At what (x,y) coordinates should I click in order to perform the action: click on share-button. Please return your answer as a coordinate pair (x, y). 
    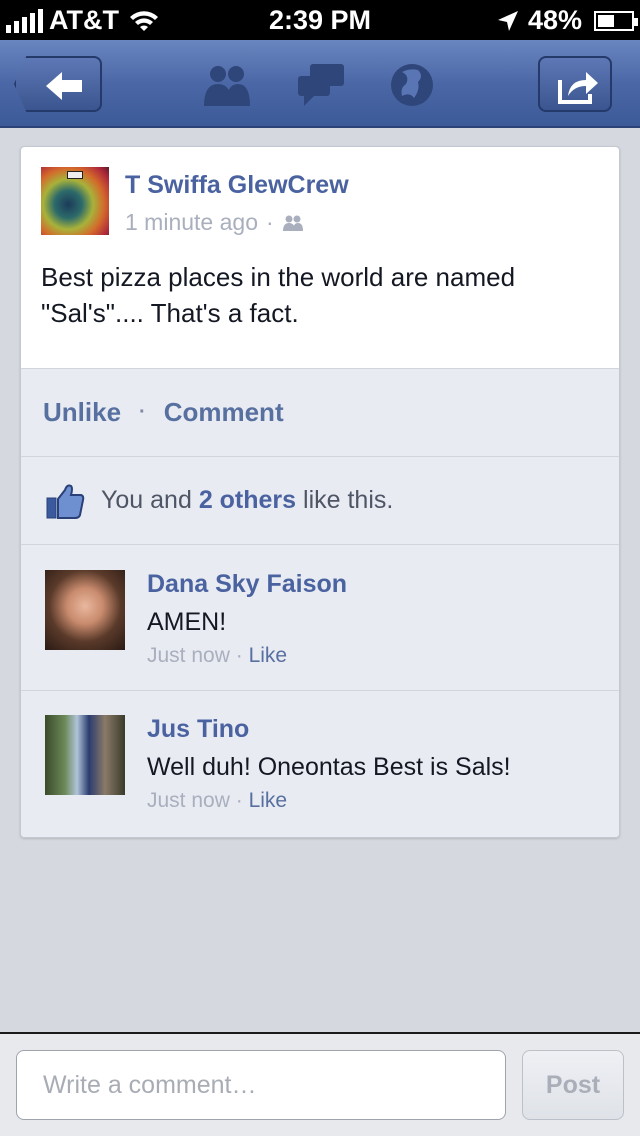
    Looking at the image, I should click on (575, 84).